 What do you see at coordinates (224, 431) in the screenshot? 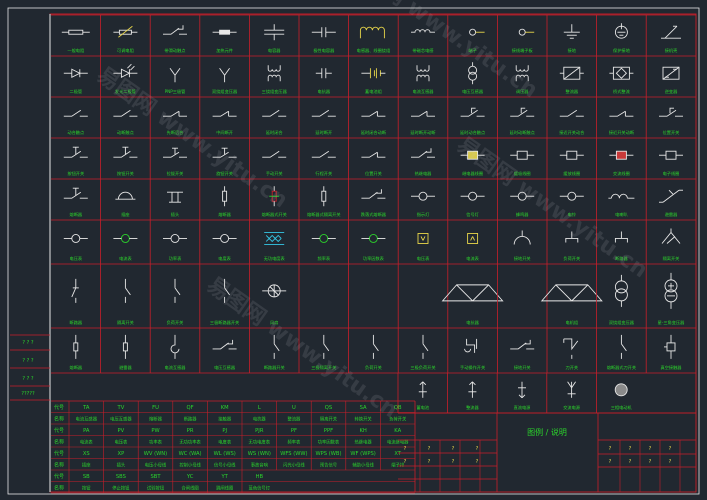
I see `device-code: PJ` at bounding box center [224, 431].